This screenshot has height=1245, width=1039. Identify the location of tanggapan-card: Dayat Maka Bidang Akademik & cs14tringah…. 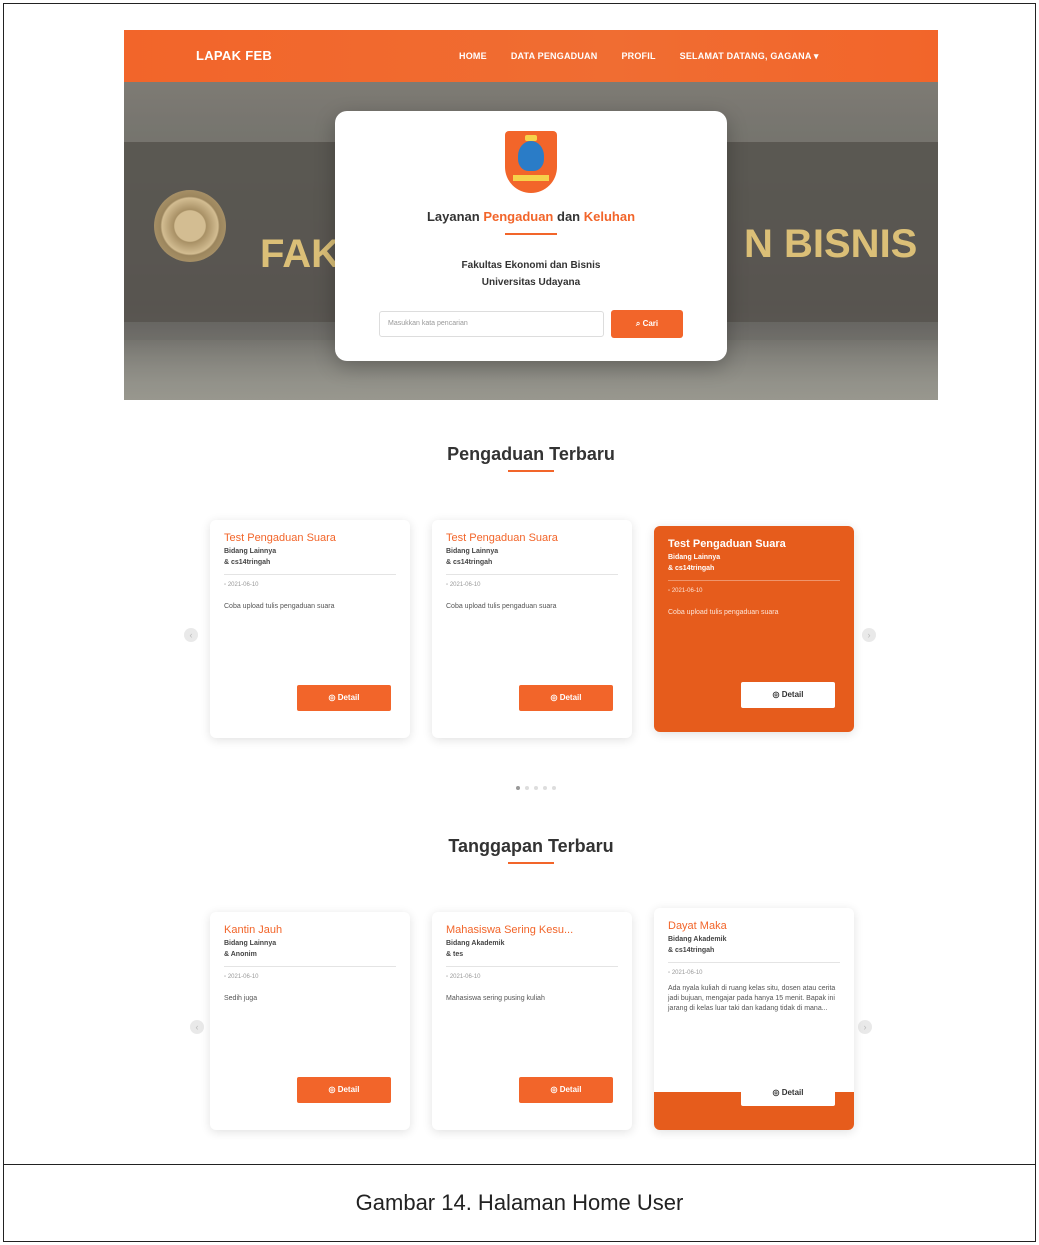
(754, 1019).